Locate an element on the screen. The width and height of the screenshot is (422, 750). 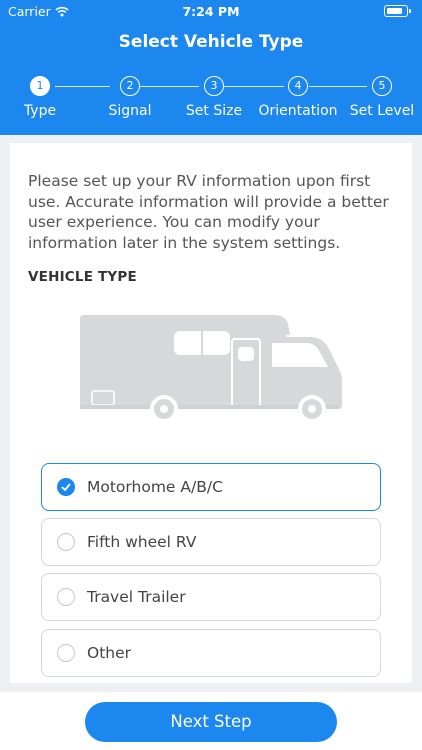
step-label: Type is located at coordinates (40, 111).